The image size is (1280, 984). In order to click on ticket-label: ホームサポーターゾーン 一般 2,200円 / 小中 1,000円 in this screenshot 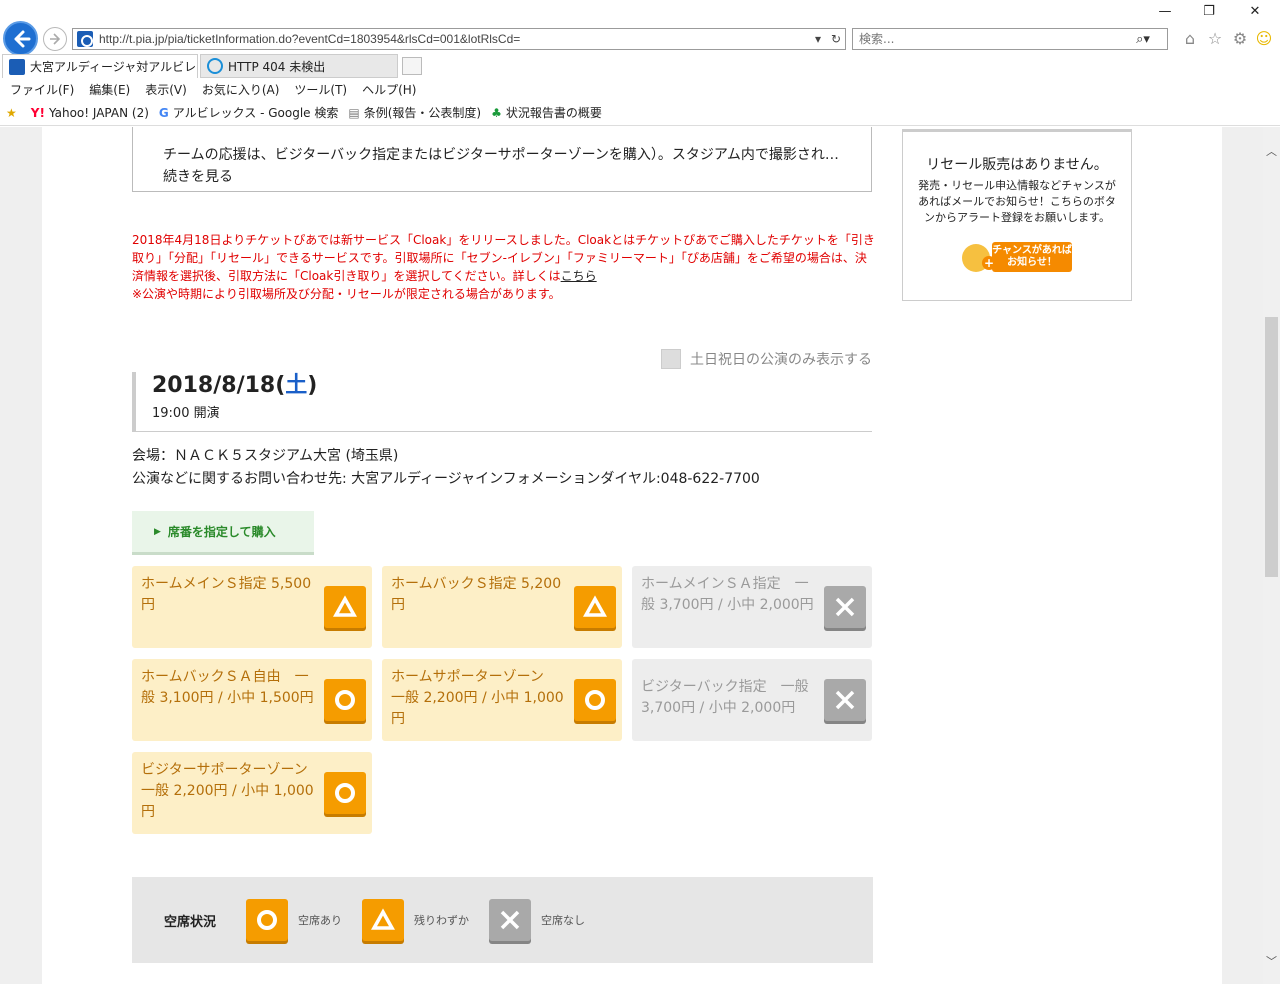, I will do `click(477, 698)`.